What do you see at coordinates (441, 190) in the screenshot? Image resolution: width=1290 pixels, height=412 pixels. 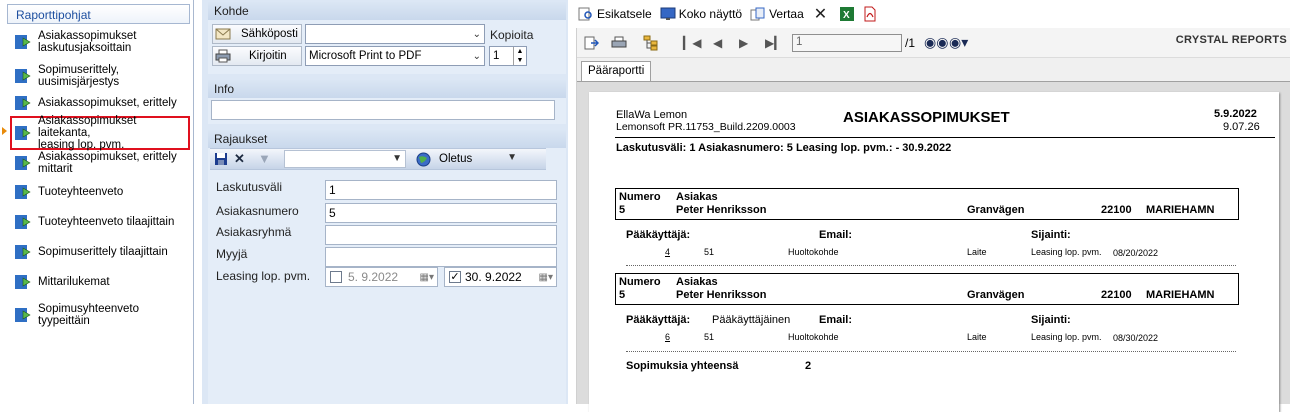 I see `laskutusvali-input: 1` at bounding box center [441, 190].